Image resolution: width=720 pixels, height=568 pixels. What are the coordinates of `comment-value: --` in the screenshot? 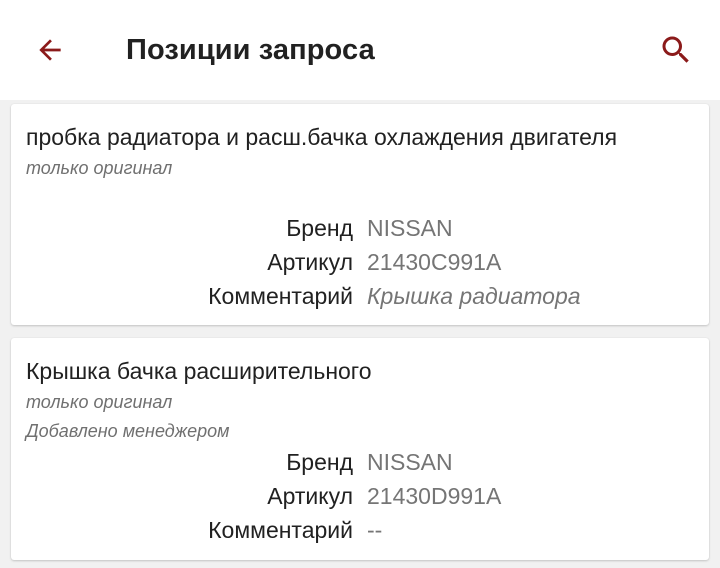 It's located at (375, 530).